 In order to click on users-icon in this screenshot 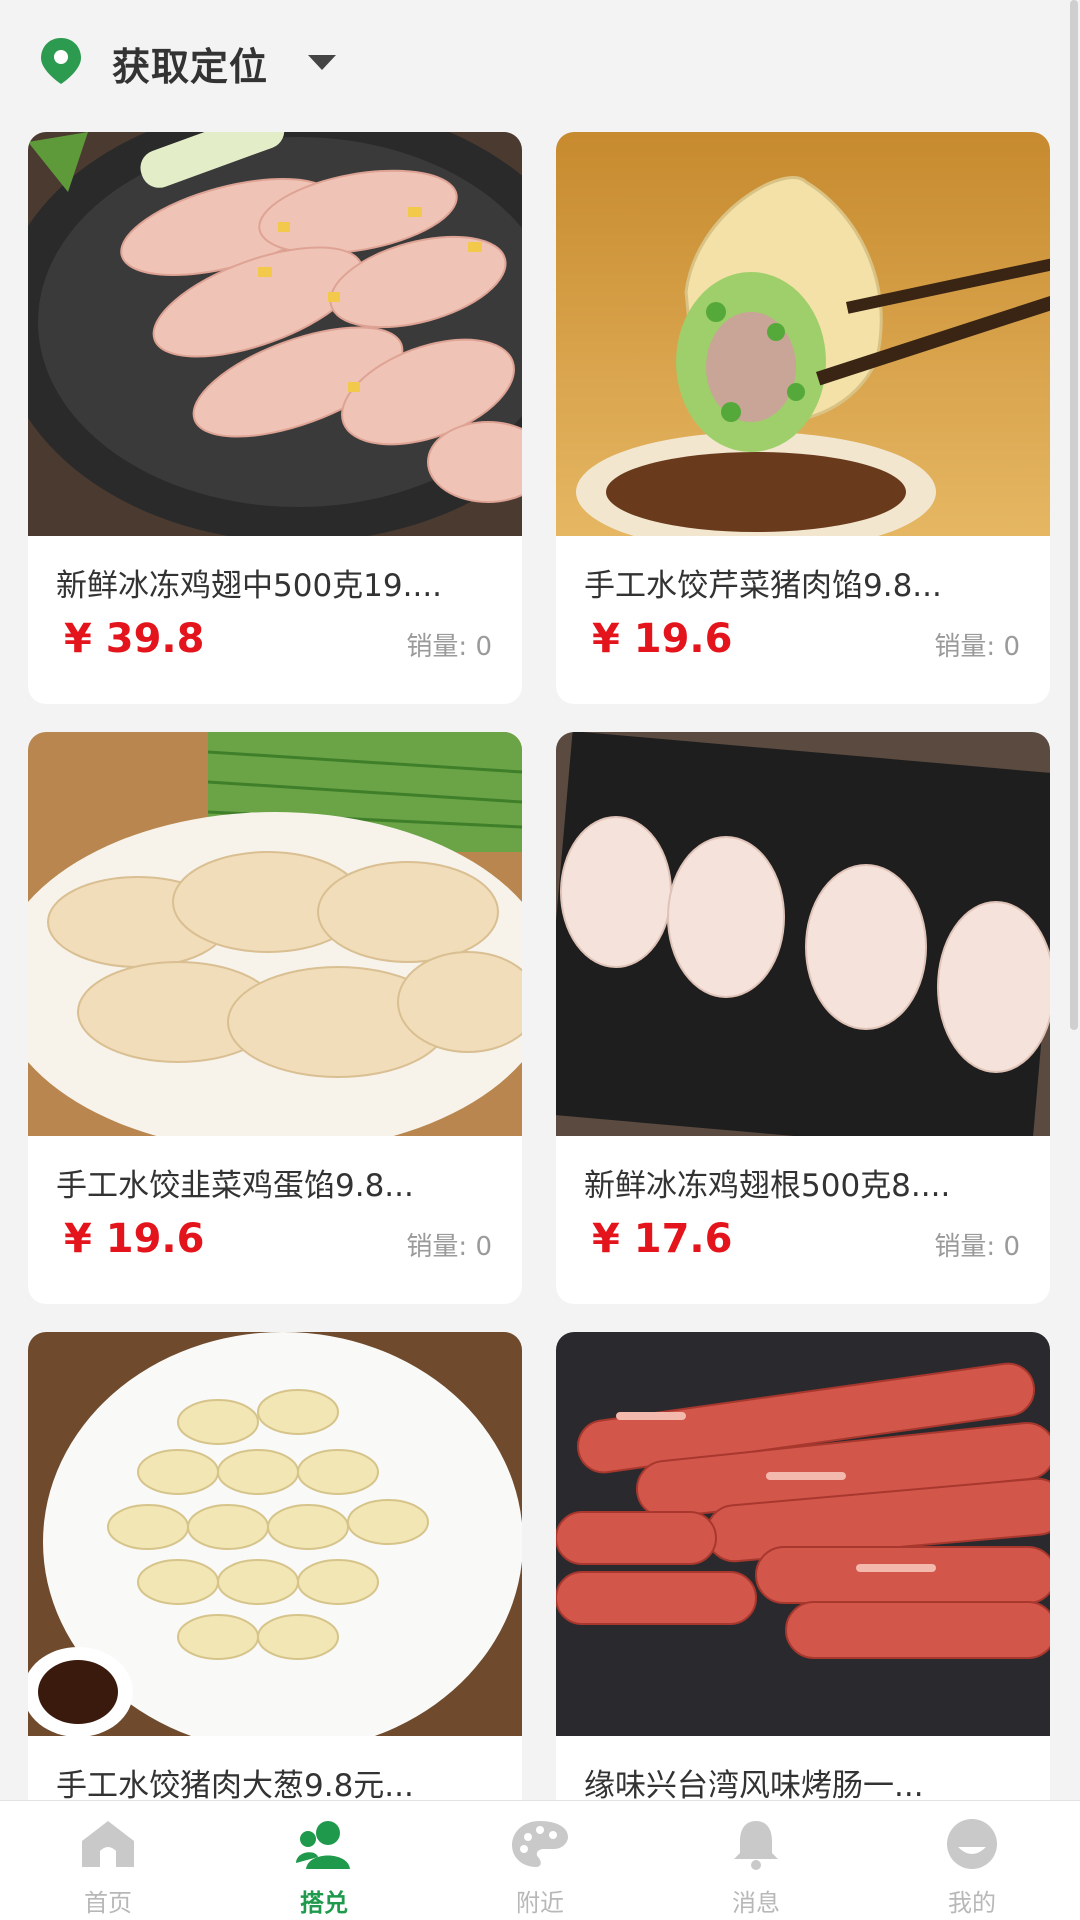, I will do `click(324, 1844)`.